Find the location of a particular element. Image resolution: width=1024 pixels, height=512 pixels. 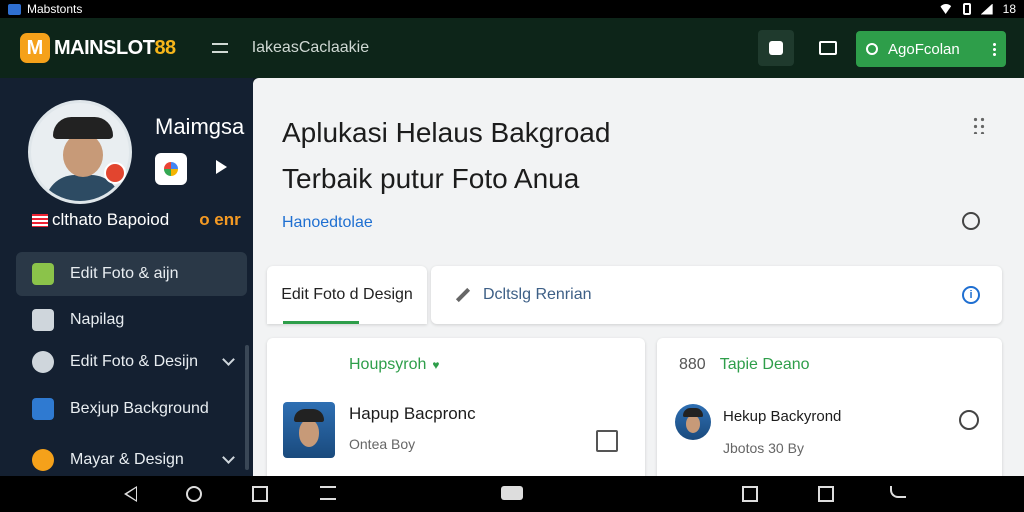

background-icon is located at coordinates (43, 409).